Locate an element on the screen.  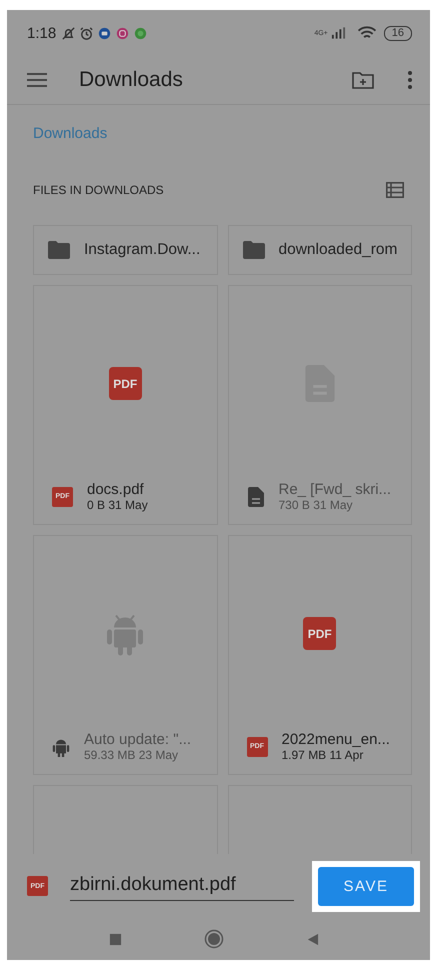
file-details: 1.97 MB 11 Apr is located at coordinates (323, 755).